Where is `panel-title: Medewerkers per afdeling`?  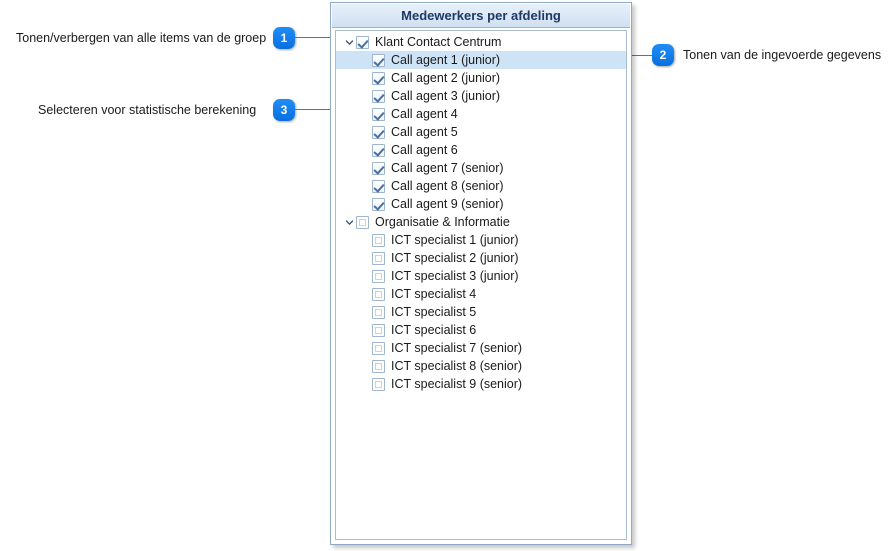 panel-title: Medewerkers per afdeling is located at coordinates (481, 16).